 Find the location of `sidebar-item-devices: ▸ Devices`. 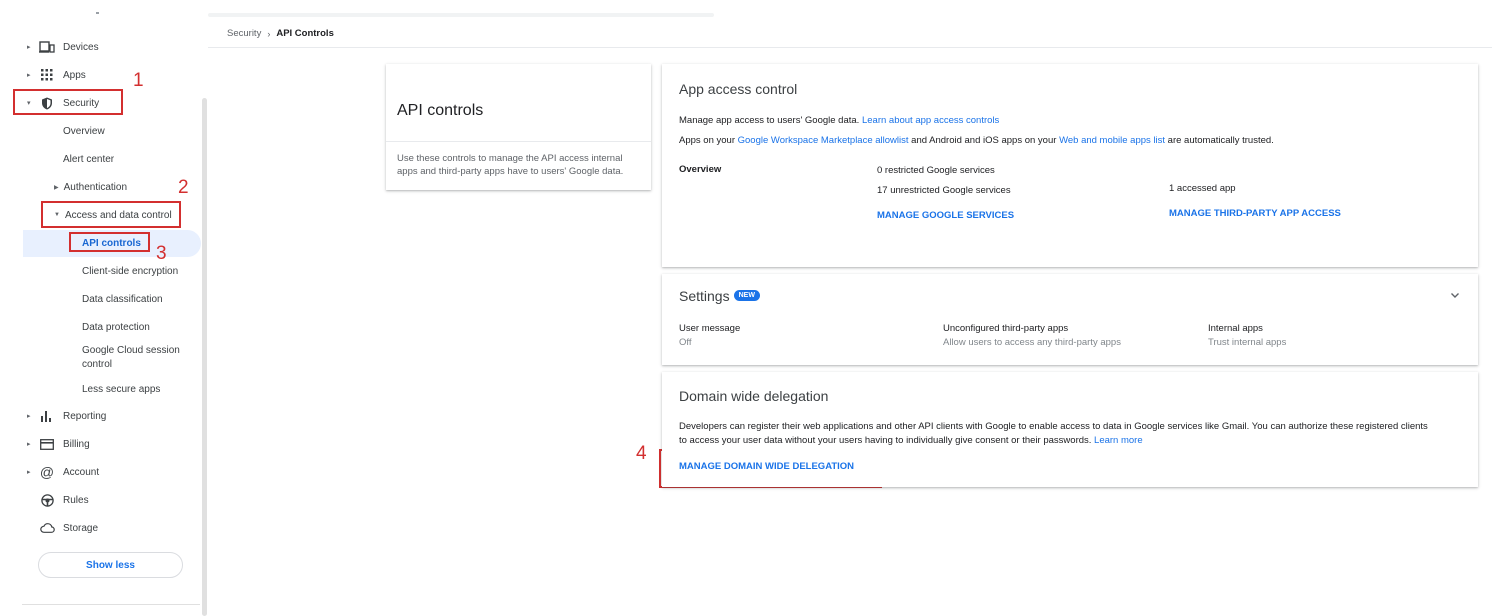

sidebar-item-devices: ▸ Devices is located at coordinates (100, 47).